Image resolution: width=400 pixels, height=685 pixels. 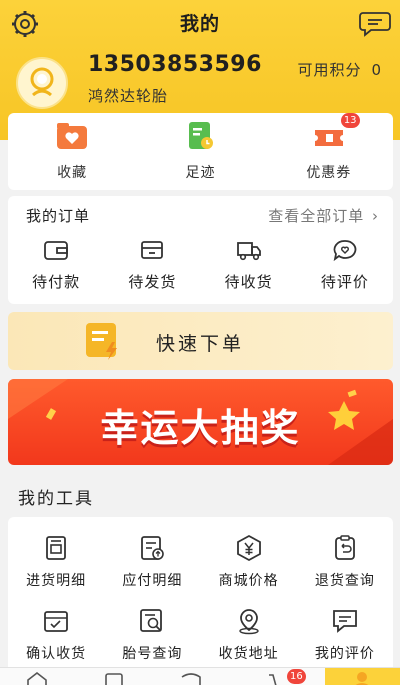 I want to click on bottom-tab-bar: 16, so click(x=200, y=676).